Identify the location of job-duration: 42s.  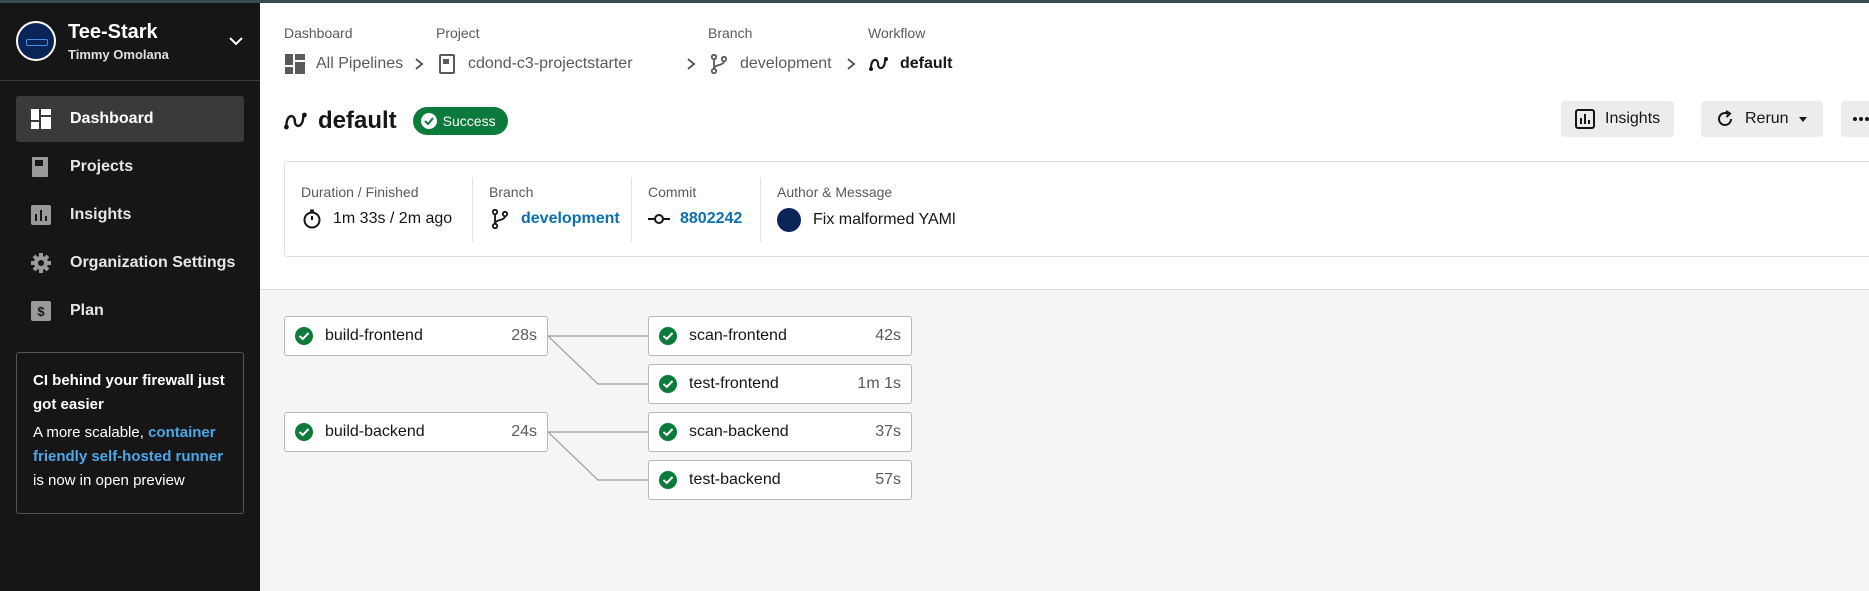
(888, 335).